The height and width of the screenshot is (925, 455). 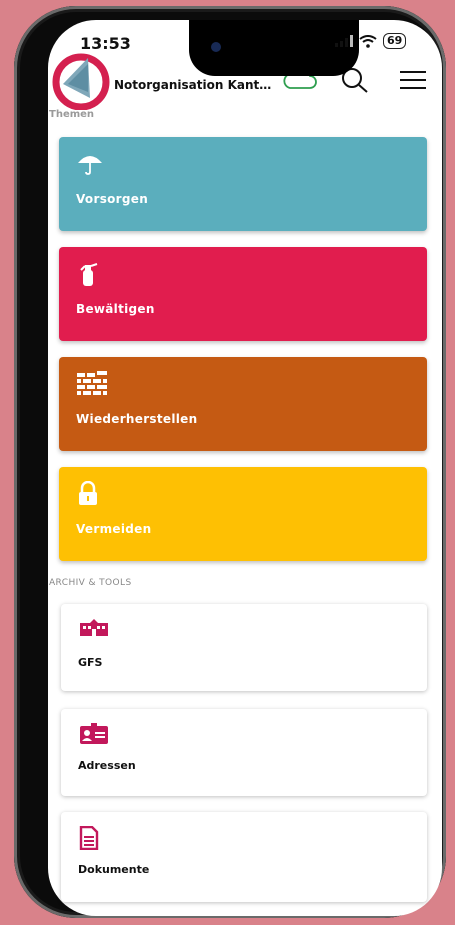 I want to click on card-label: Dokumente, so click(x=114, y=869).